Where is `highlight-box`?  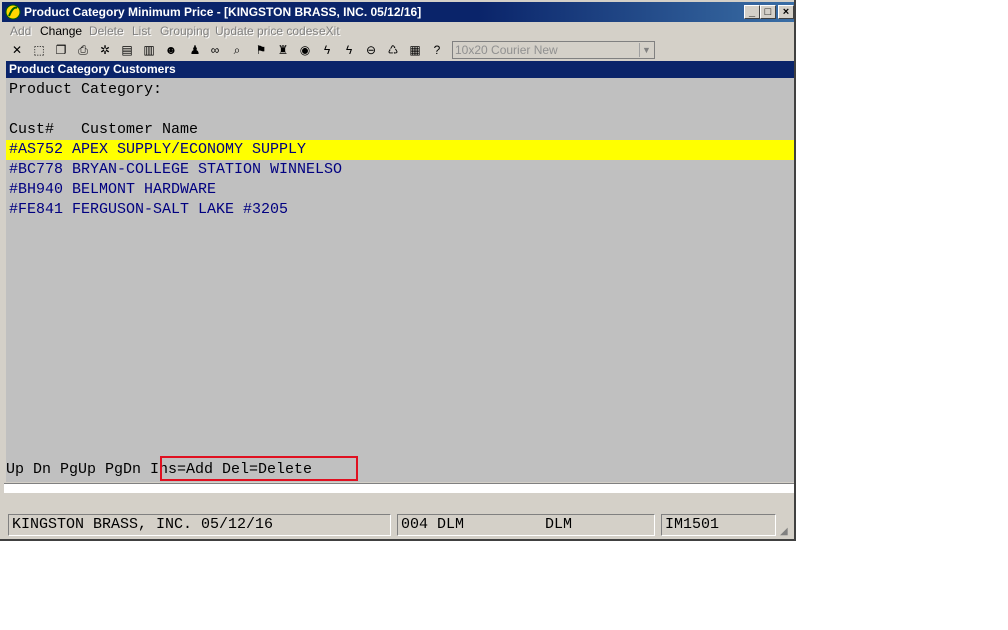 highlight-box is located at coordinates (259, 468).